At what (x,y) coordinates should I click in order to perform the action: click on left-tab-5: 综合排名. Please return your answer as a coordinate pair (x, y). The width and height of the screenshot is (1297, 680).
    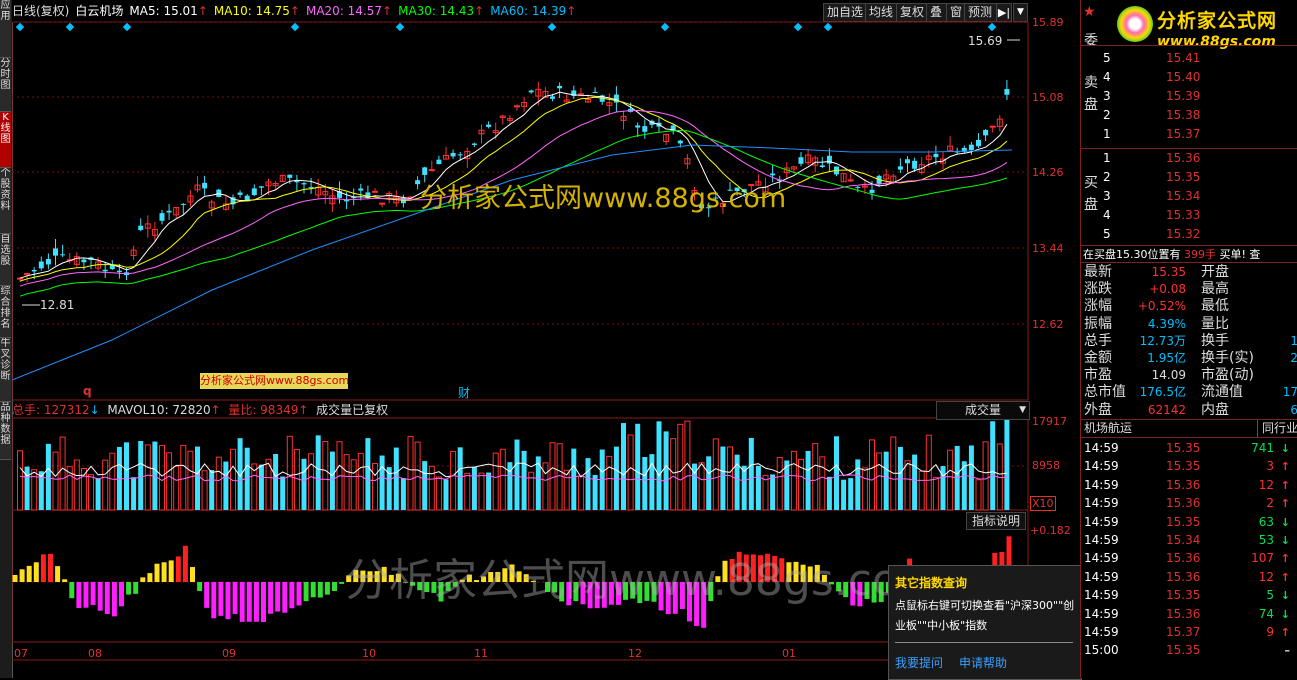
    Looking at the image, I should click on (5, 312).